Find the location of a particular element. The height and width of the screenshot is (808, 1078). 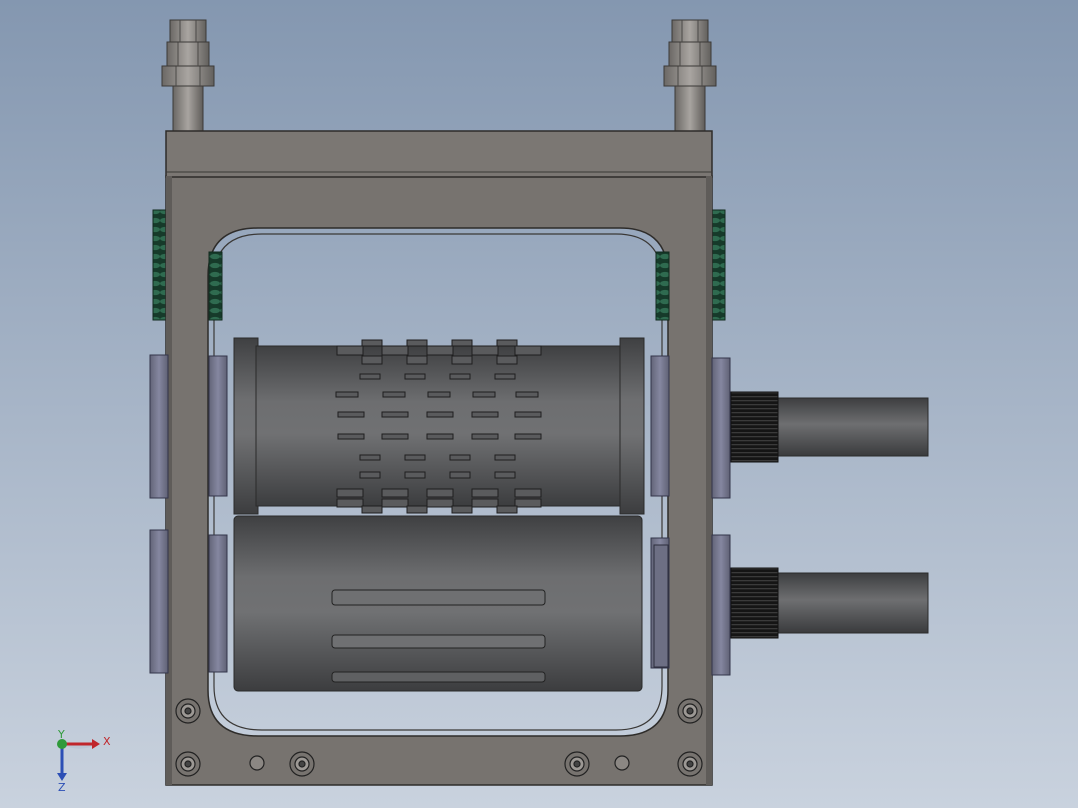

upper-roller-hub-right is located at coordinates (632, 426).